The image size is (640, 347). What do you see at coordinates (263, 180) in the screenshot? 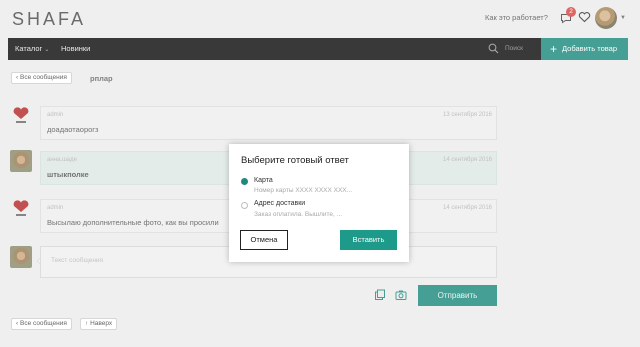
I see `option-label-card: Карта` at bounding box center [263, 180].